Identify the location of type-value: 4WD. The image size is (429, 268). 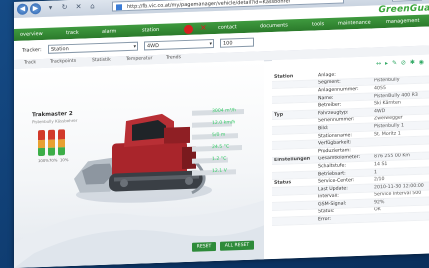
(153, 46).